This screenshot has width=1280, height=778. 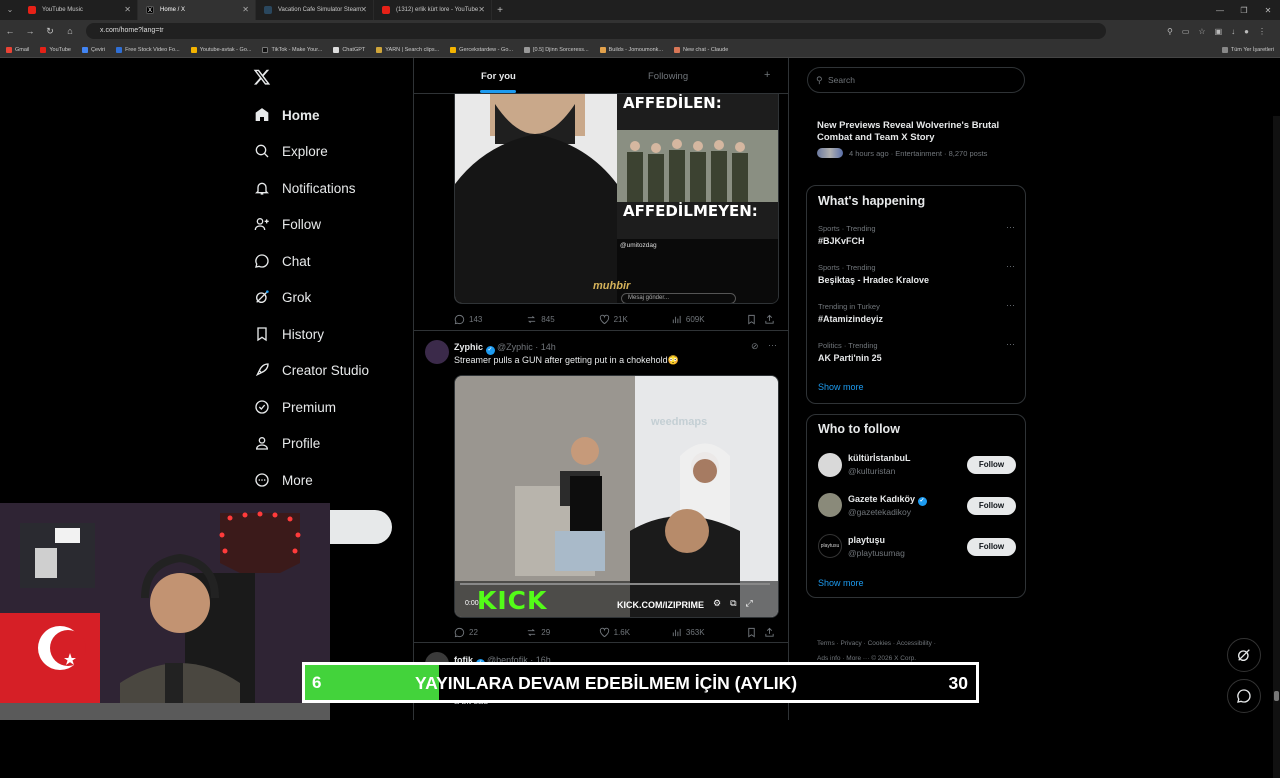 I want to click on reply-button: 22, so click(x=490, y=632).